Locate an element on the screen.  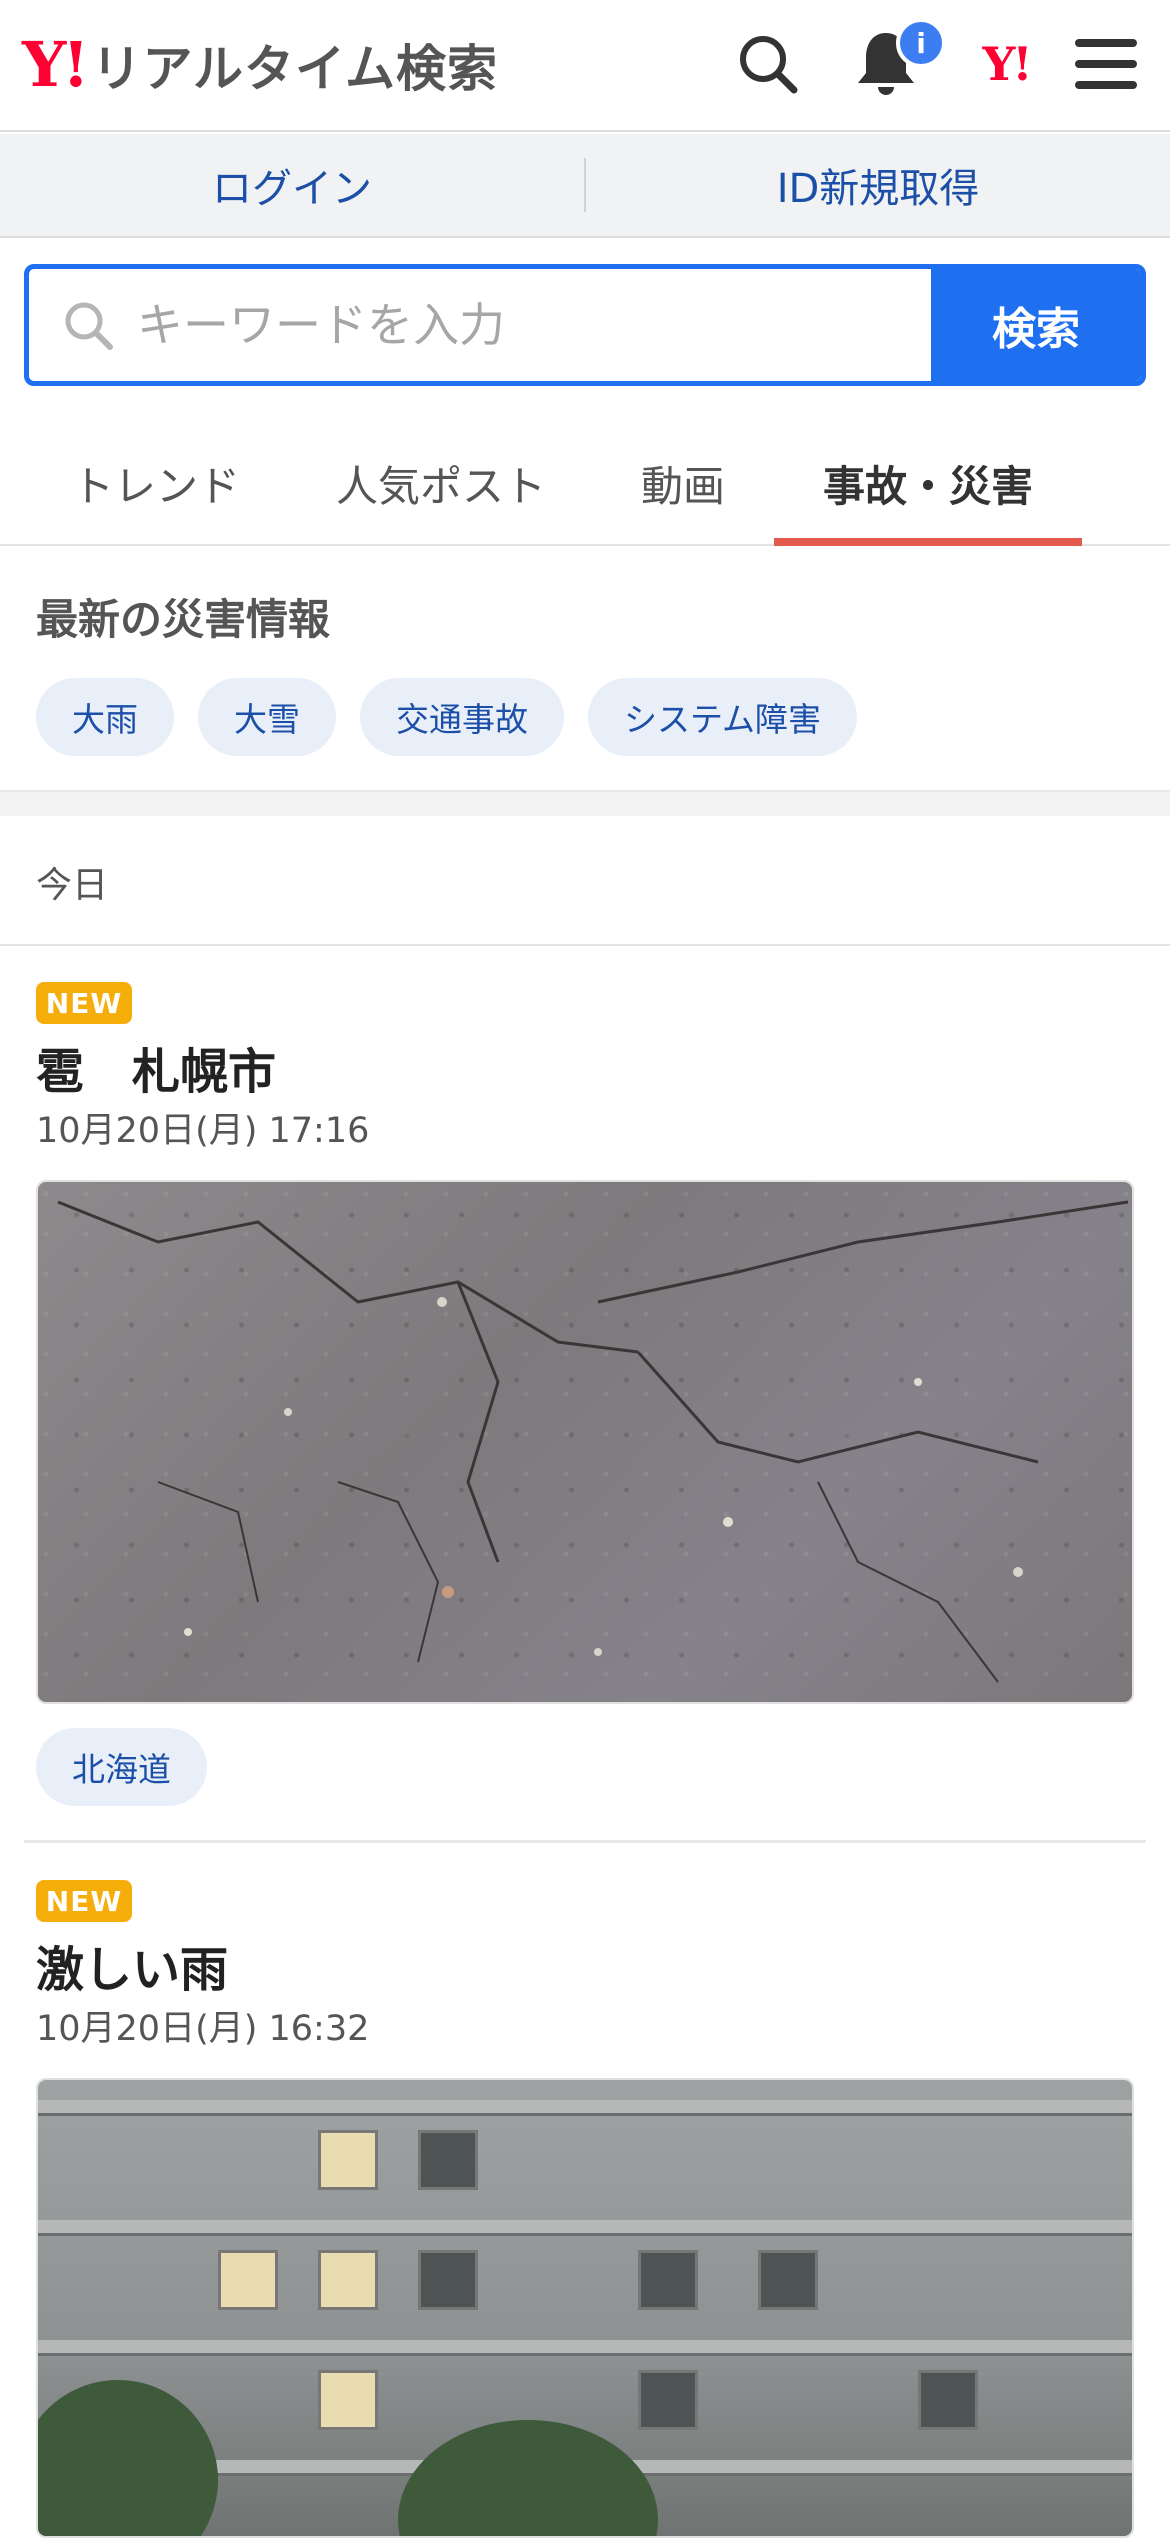
category-tabs: トレンド 人気ポスト 動画 事故・災害 is located at coordinates (585, 483).